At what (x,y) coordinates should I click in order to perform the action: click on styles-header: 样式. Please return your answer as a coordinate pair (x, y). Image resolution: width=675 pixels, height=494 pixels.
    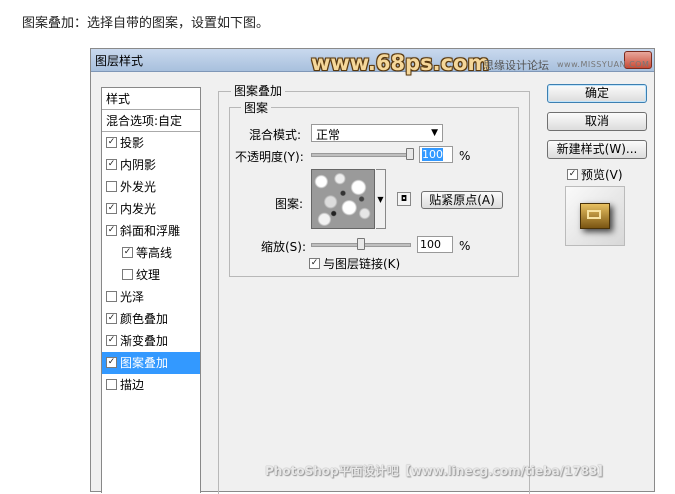
    Looking at the image, I should click on (151, 99).